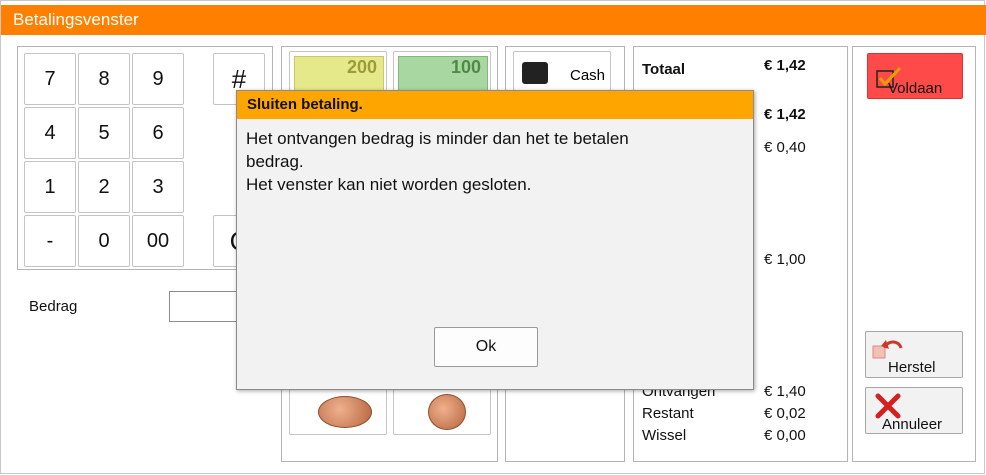 The image size is (986, 475). What do you see at coordinates (785, 413) in the screenshot?
I see `remaining-value: € 0,02` at bounding box center [785, 413].